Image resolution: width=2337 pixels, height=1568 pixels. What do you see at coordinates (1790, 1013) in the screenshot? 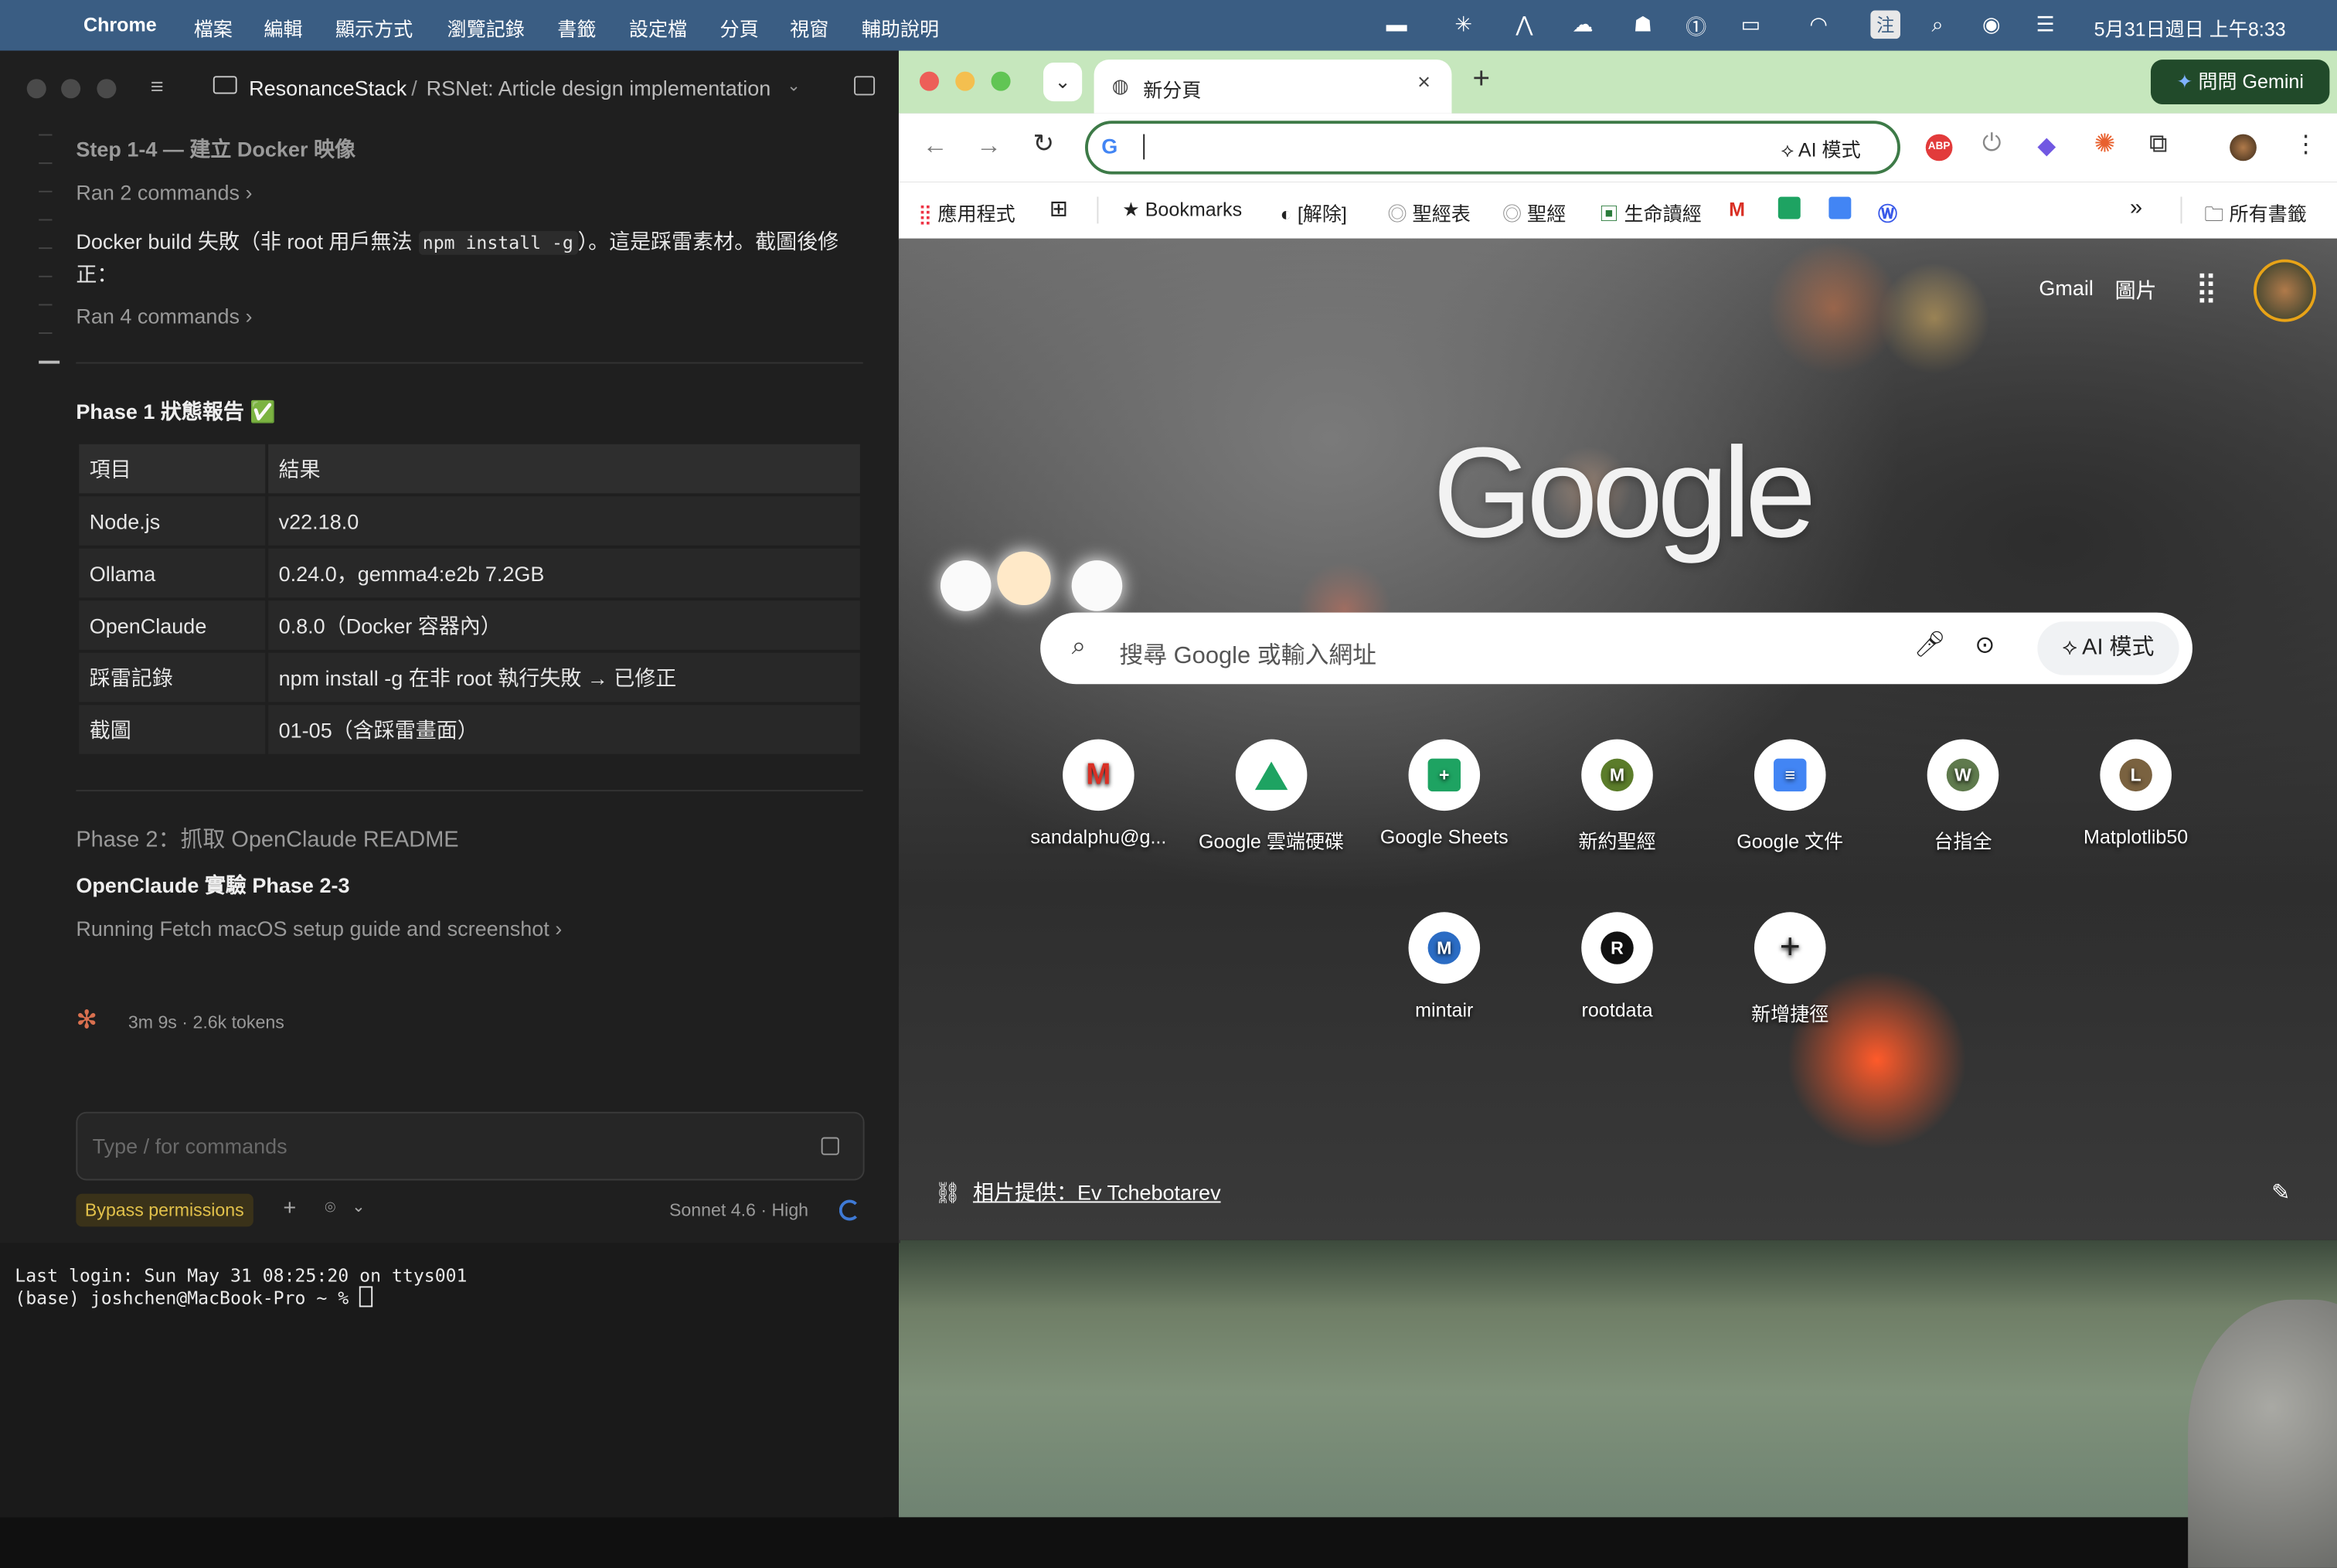
I see `shortcut-label: 新增捷徑` at bounding box center [1790, 1013].